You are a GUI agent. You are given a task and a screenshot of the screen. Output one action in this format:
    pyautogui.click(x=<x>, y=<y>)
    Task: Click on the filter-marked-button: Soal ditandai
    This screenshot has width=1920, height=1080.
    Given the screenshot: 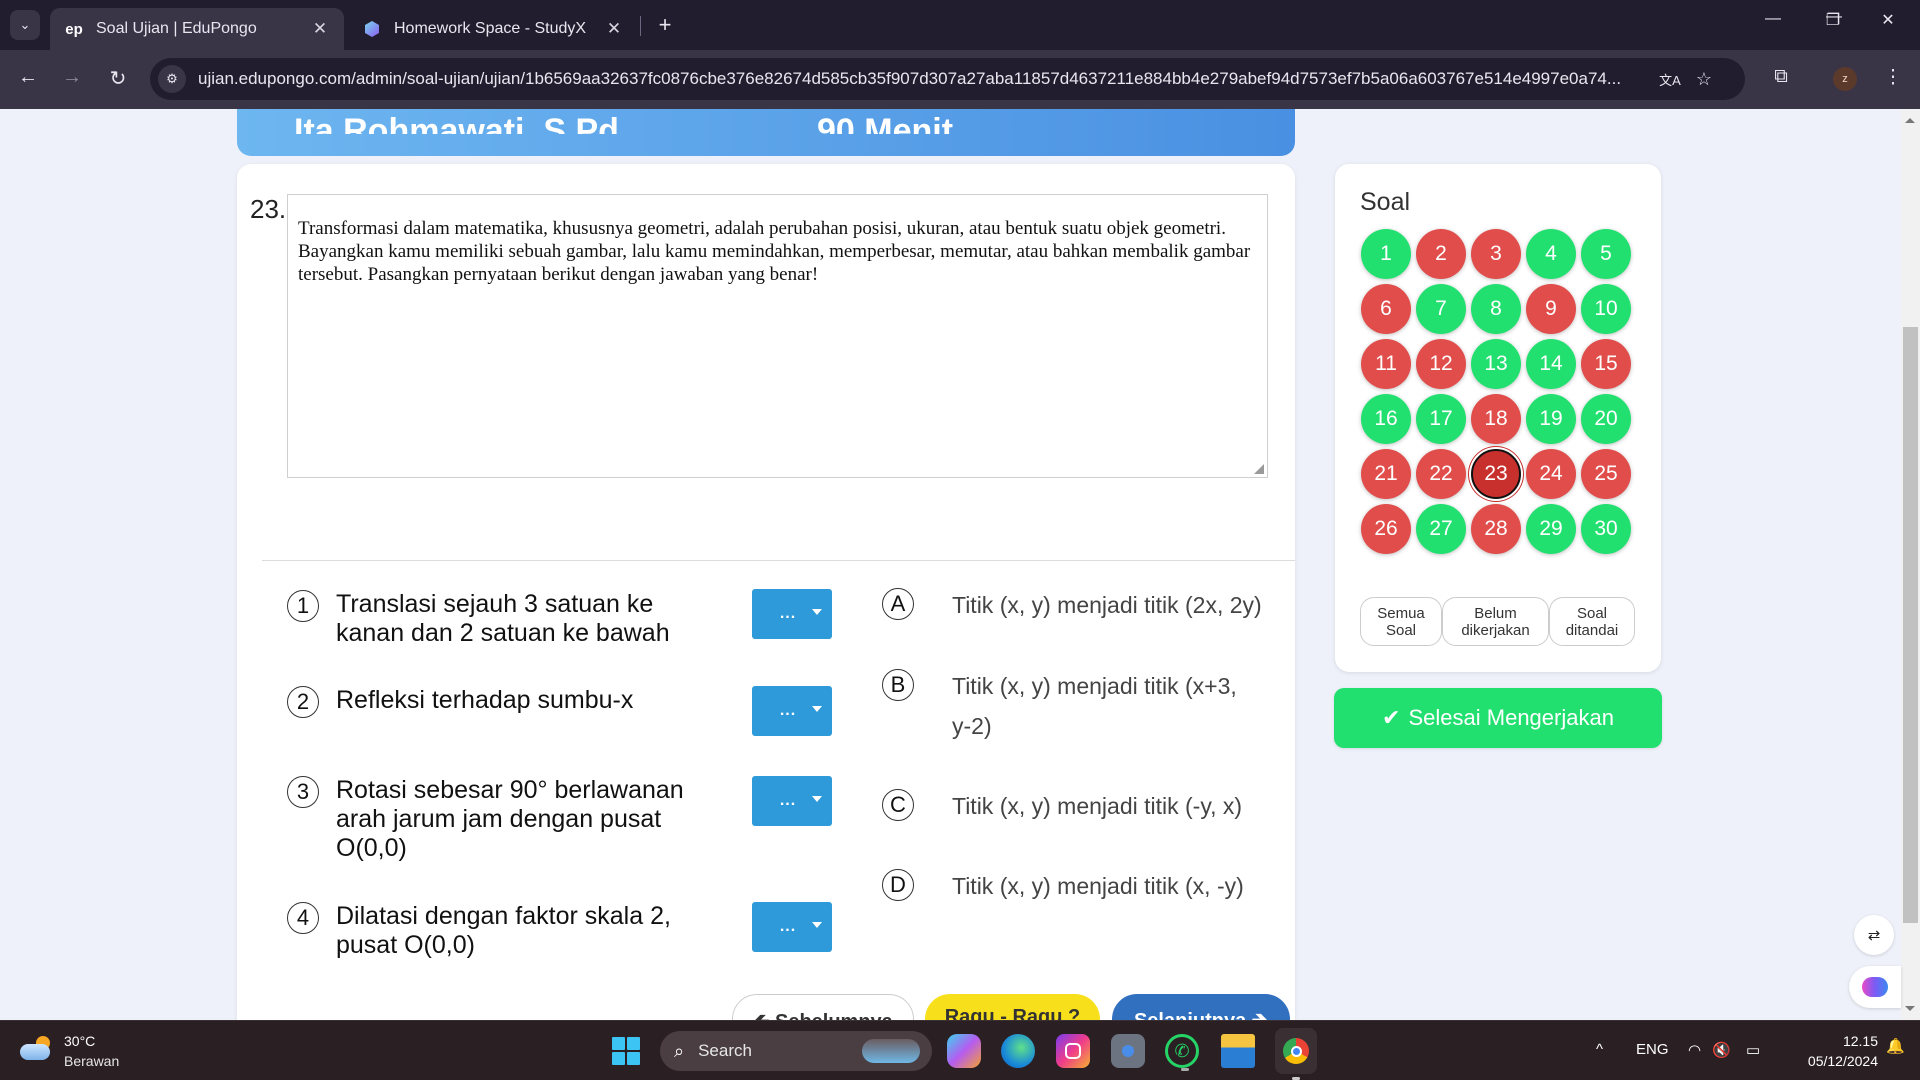 What is the action you would take?
    pyautogui.click(x=1592, y=621)
    